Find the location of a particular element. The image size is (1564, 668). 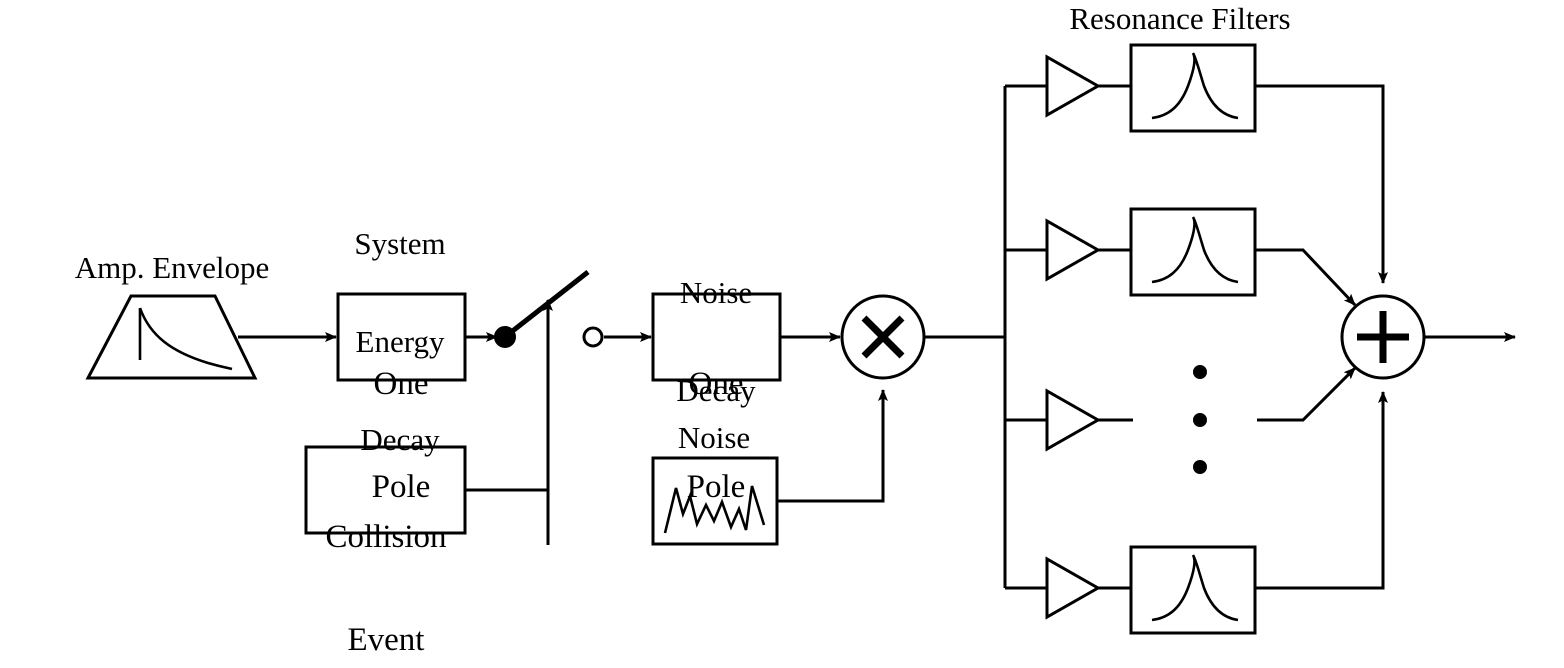

collision-event-box-label-line2: Event is located at coordinates (386, 640).